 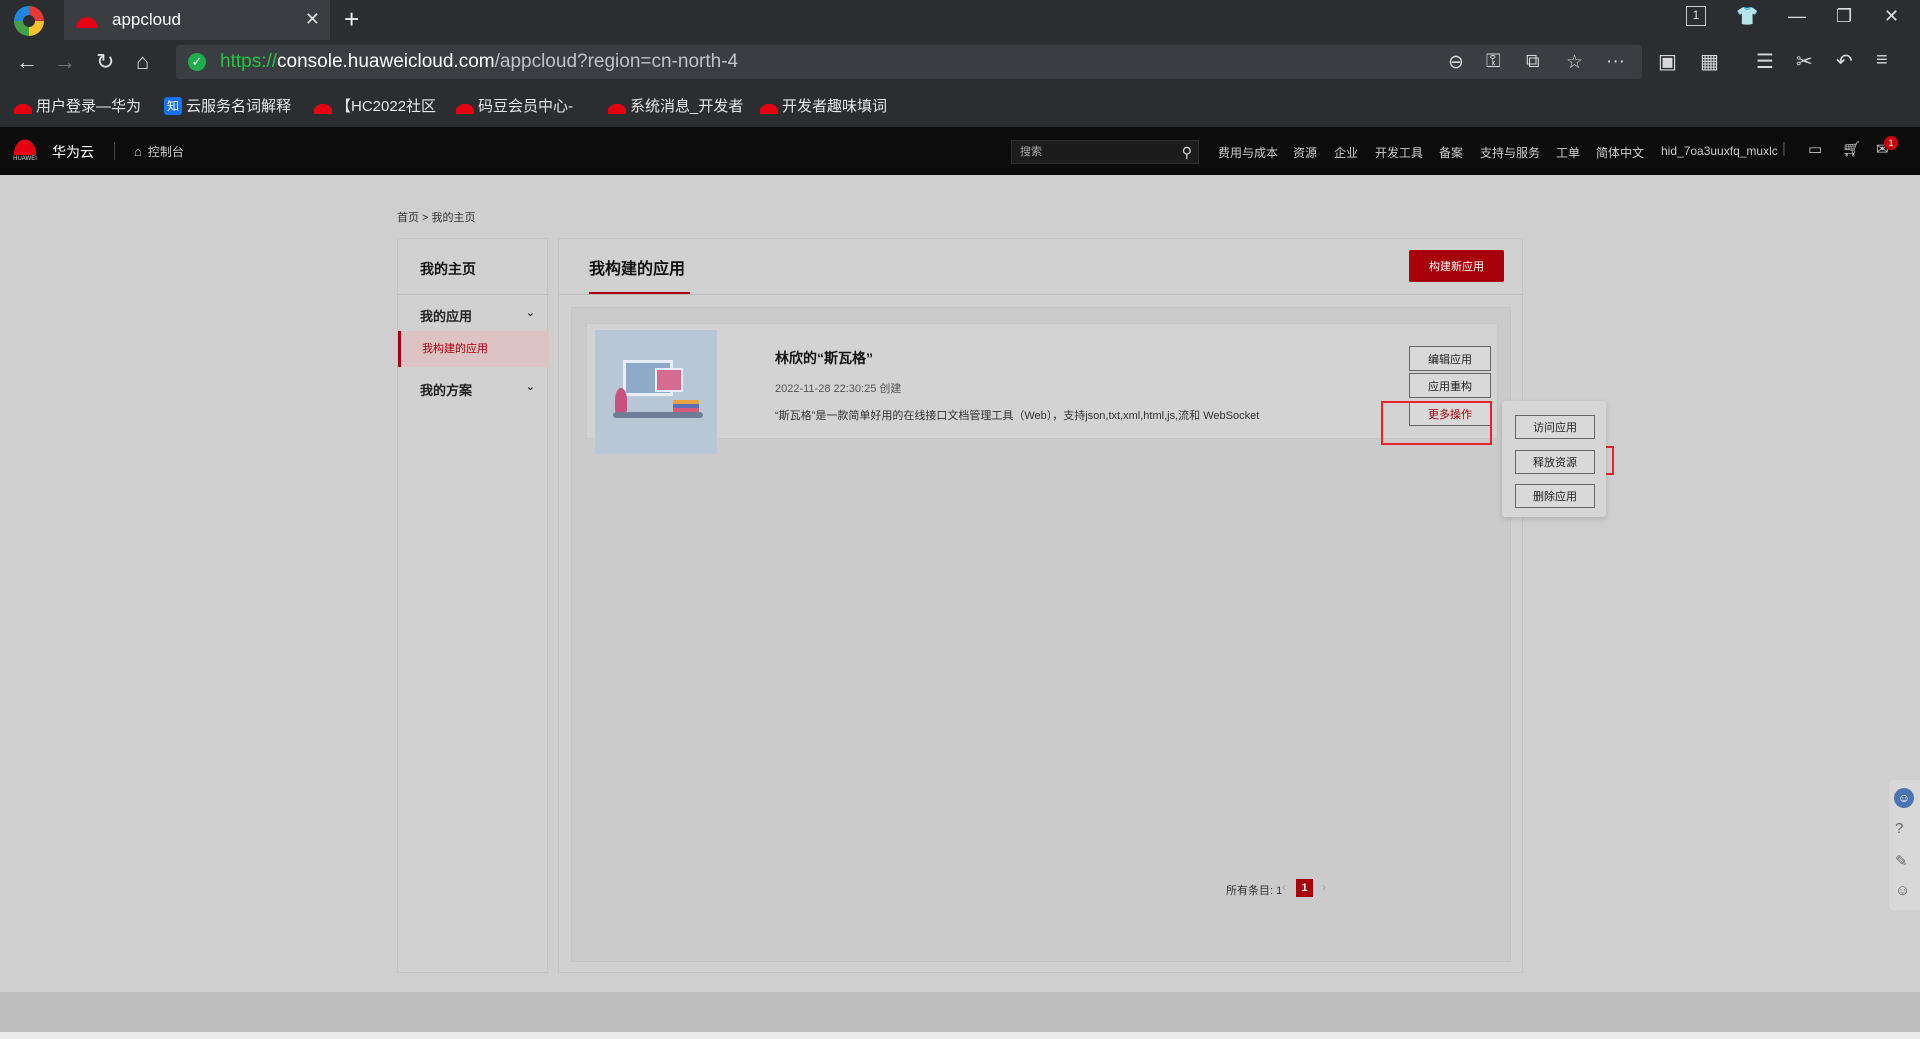 I want to click on bookmark-item: 系统消息_开发者, so click(x=675, y=105).